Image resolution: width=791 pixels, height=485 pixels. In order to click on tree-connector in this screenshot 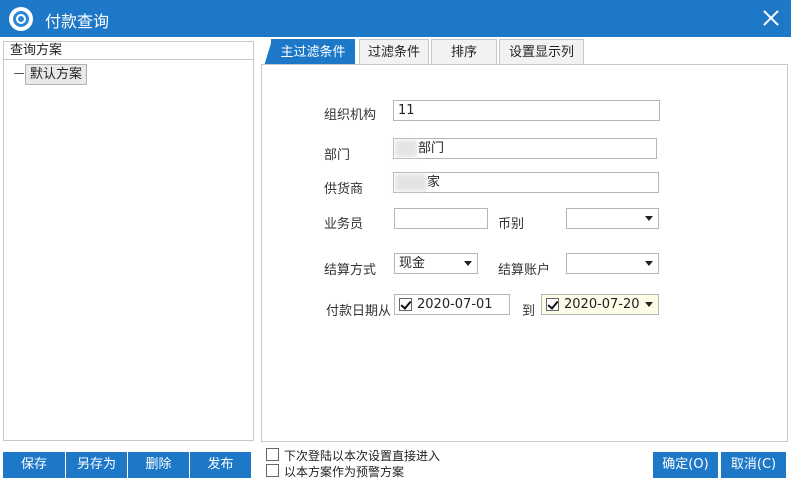, I will do `click(19, 73)`.